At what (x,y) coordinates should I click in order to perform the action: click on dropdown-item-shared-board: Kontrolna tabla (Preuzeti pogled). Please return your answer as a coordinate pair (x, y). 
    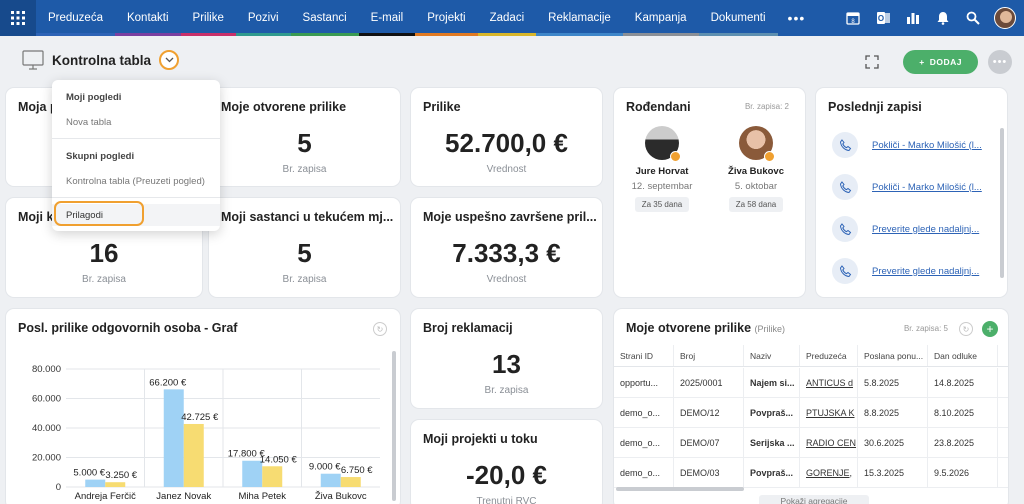
    Looking at the image, I should click on (135, 181).